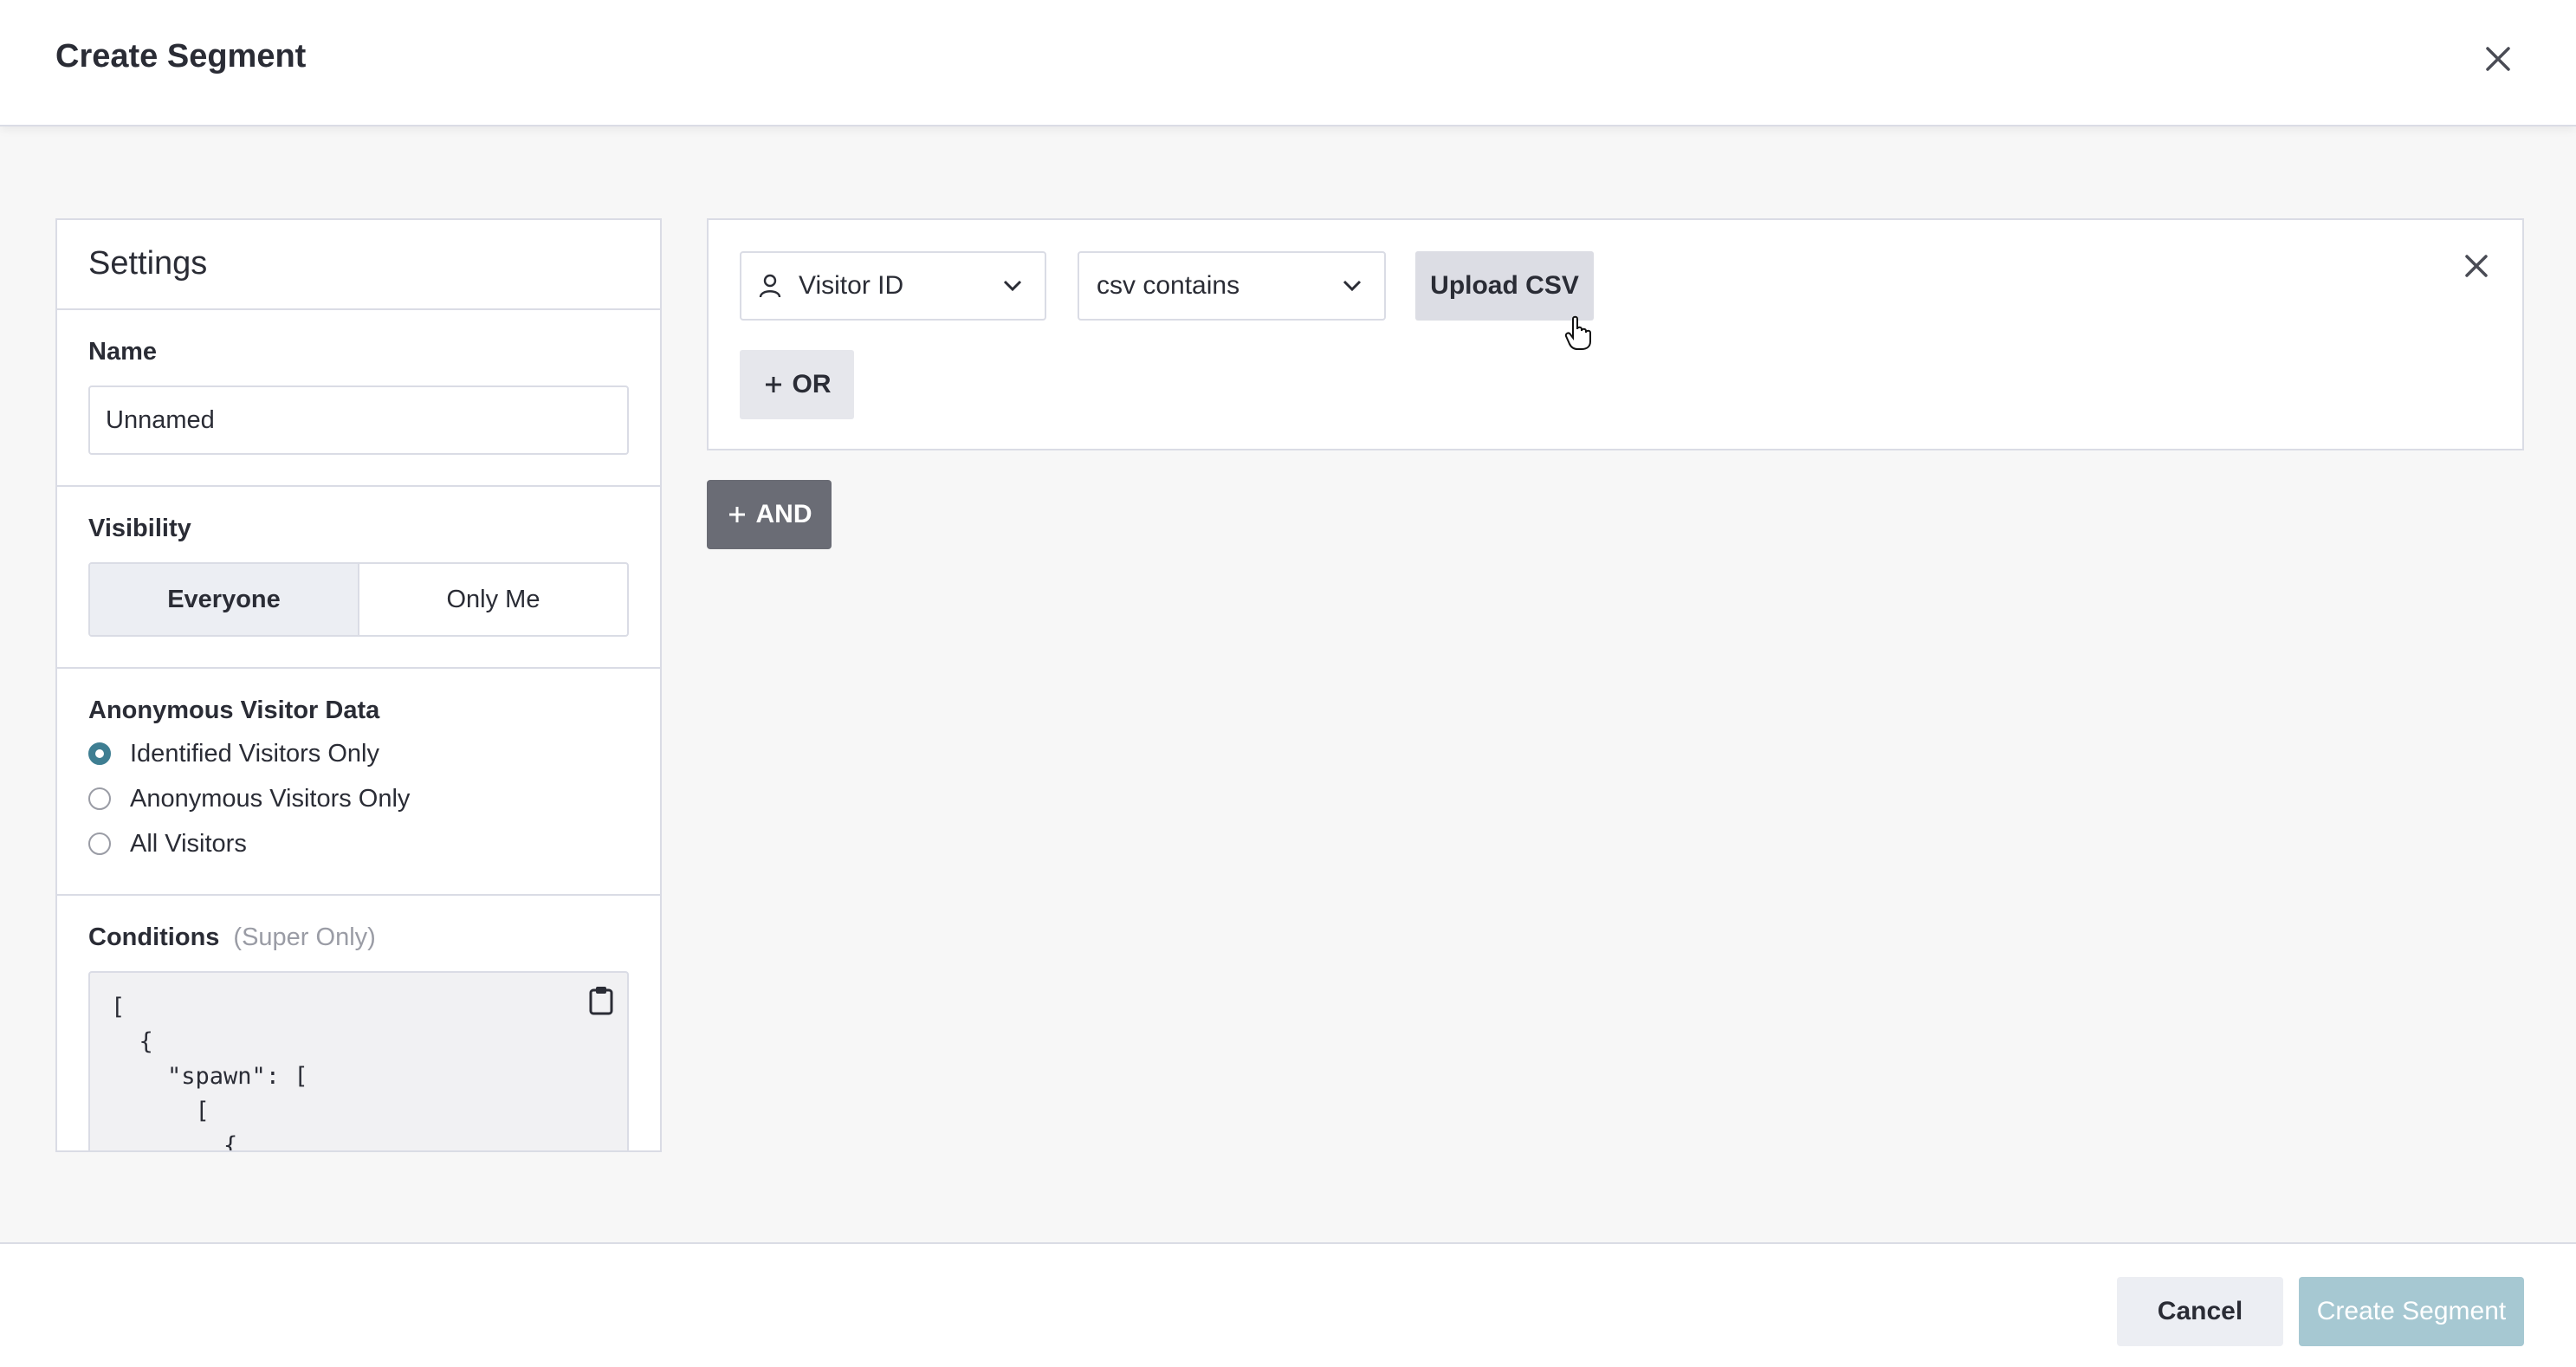  Describe the element at coordinates (1288, 63) in the screenshot. I see `modal-header: Create Segment` at that location.